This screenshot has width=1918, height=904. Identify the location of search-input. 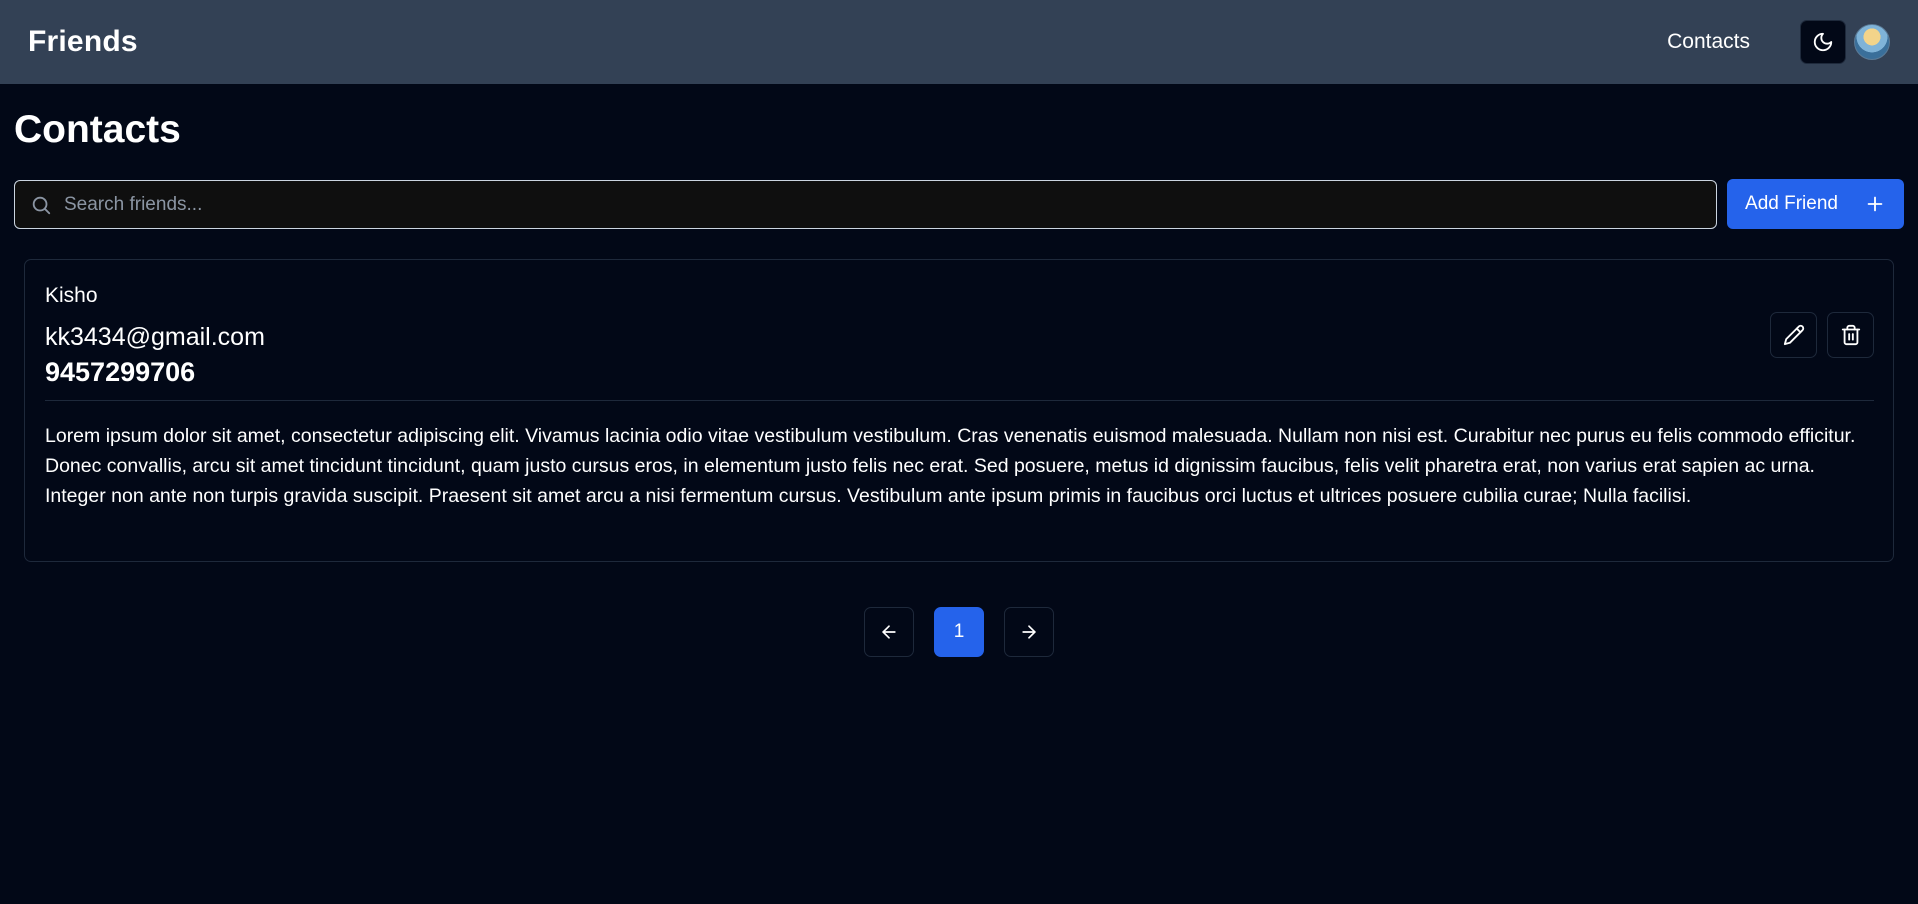
(890, 204).